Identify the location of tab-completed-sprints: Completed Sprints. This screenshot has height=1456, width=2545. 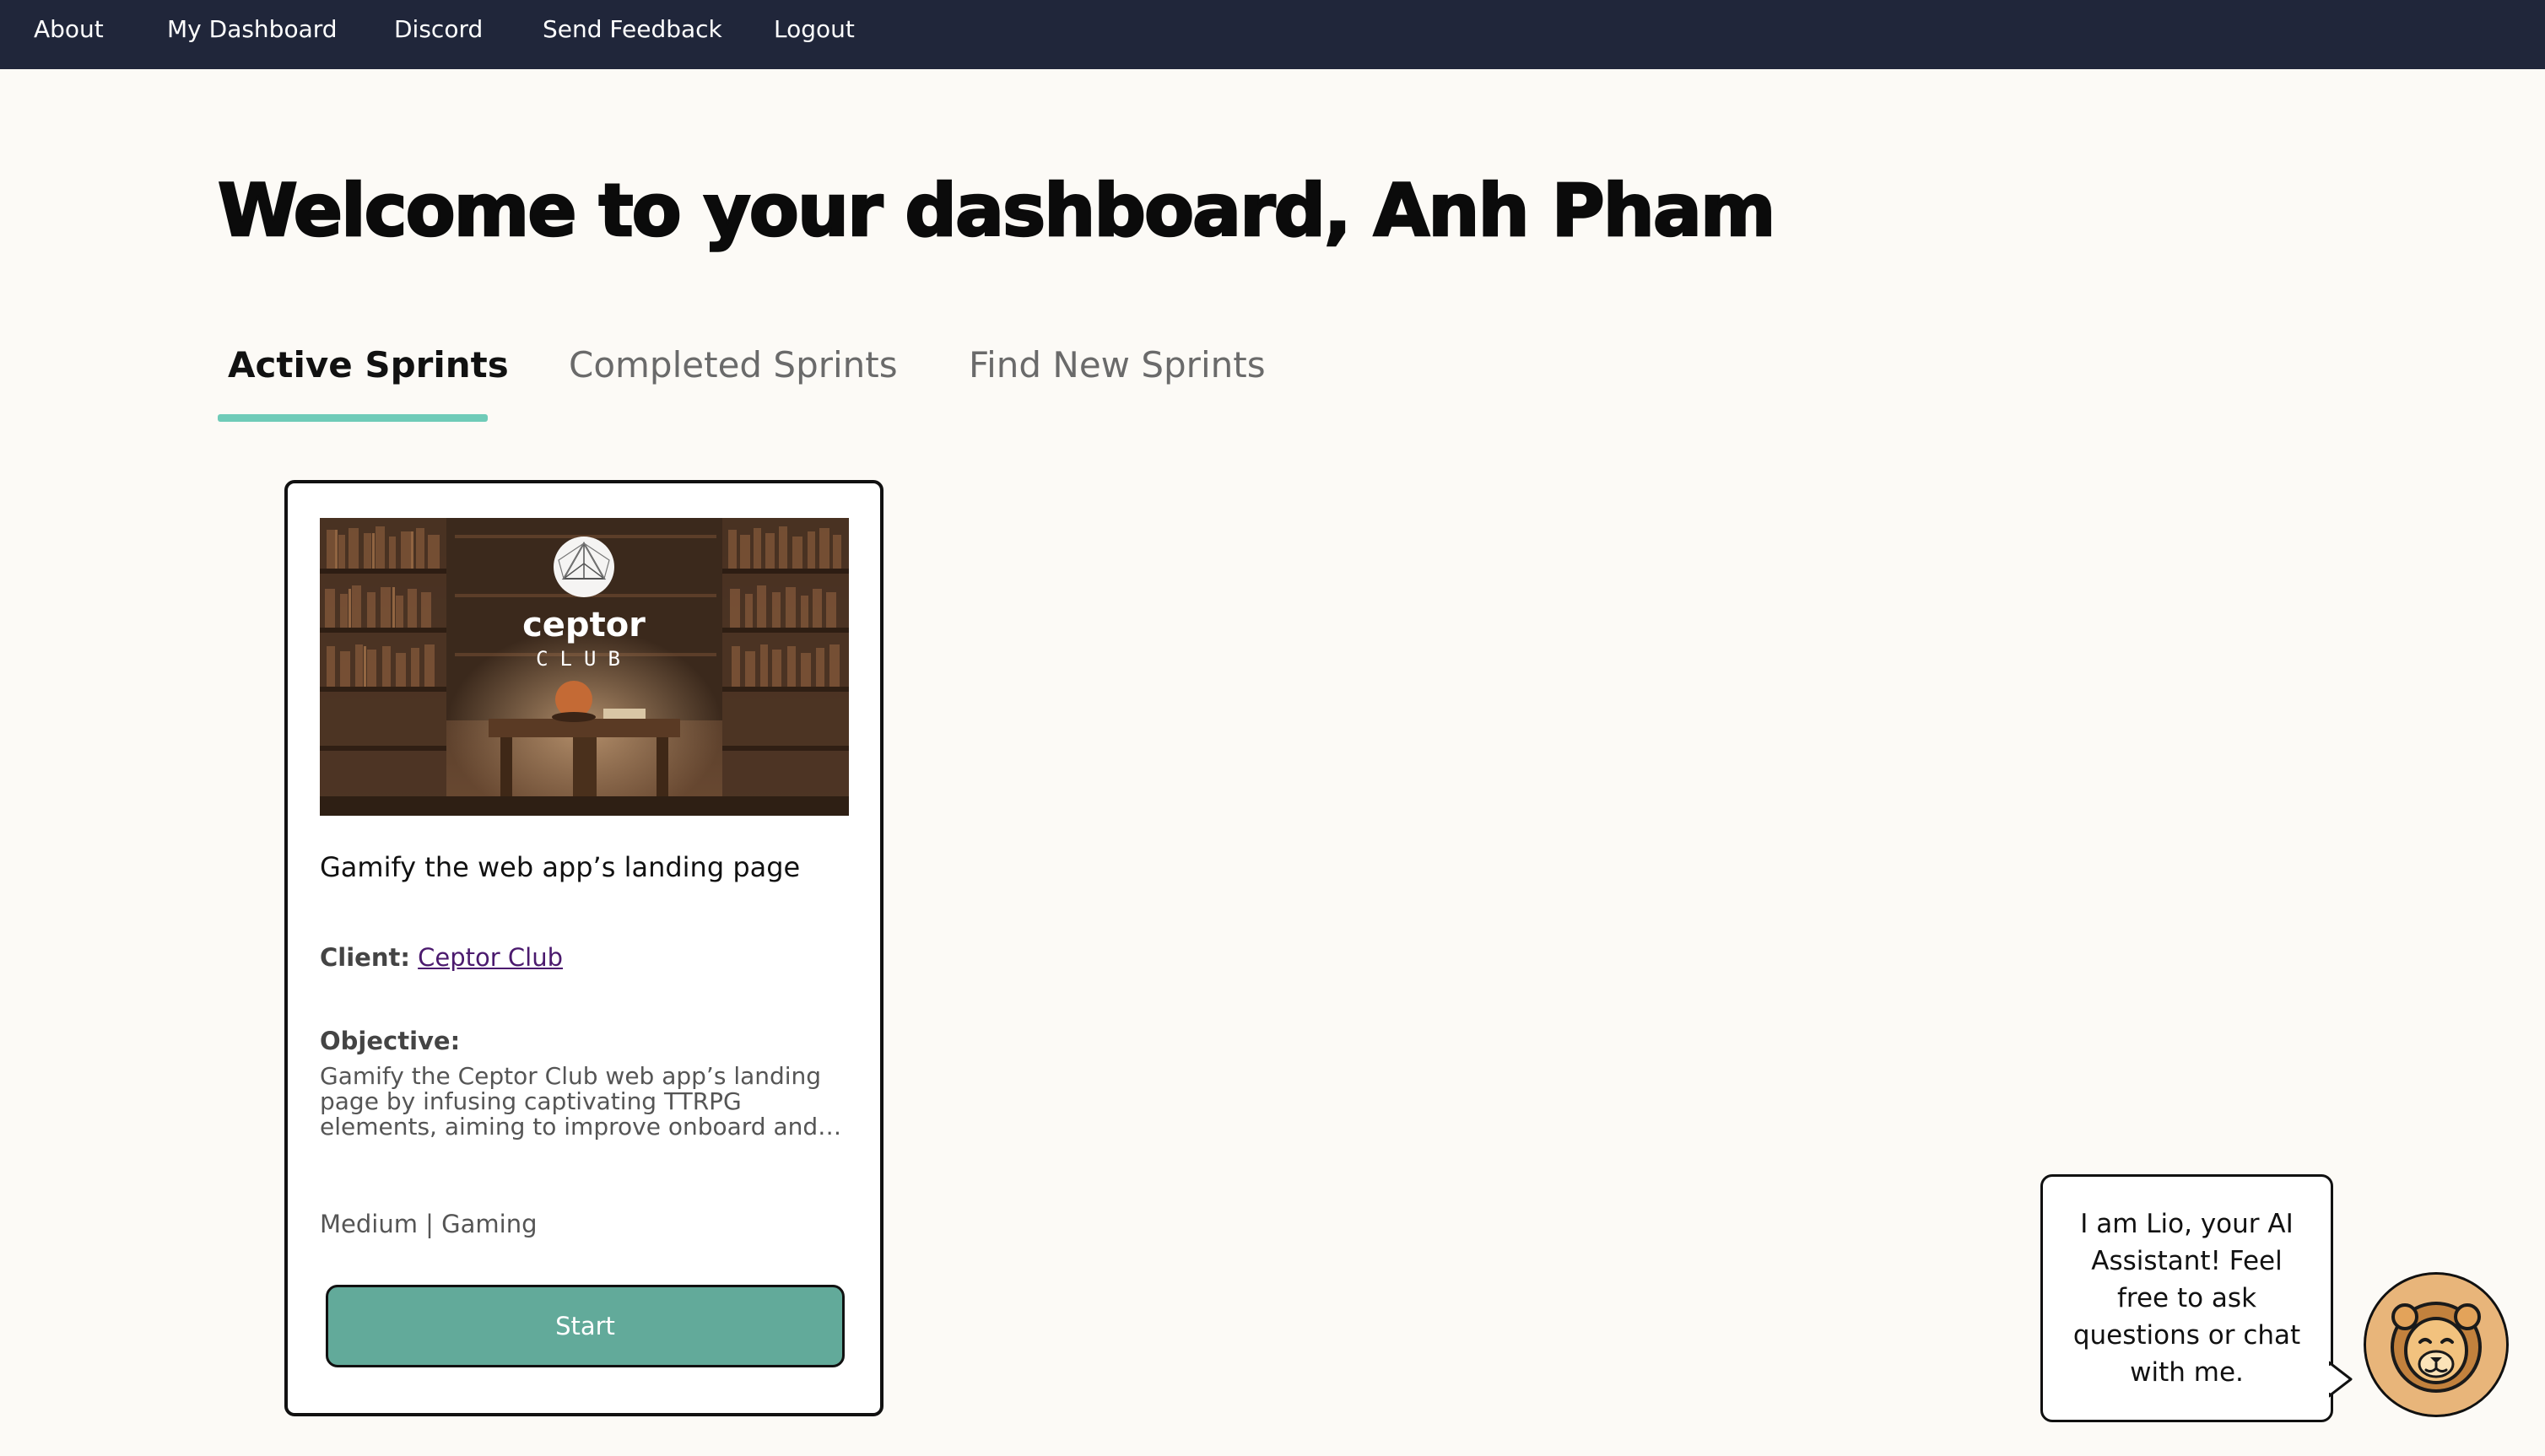
(733, 365).